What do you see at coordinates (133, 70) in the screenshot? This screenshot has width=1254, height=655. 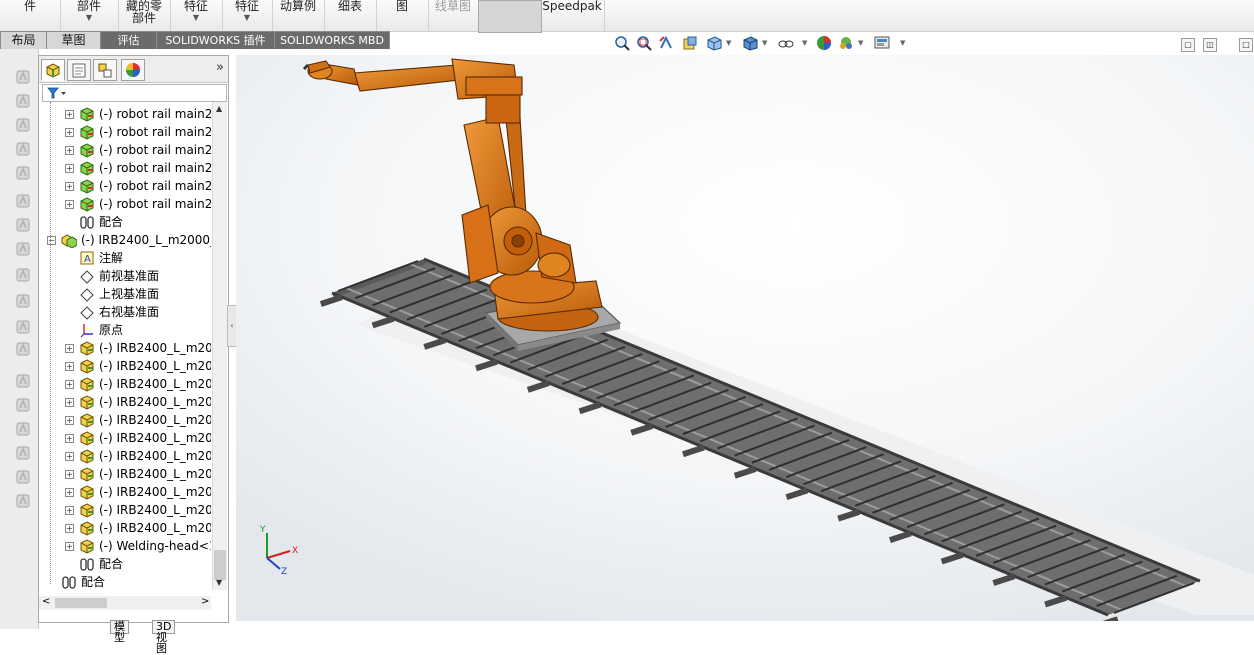 I see `display-manager-tab` at bounding box center [133, 70].